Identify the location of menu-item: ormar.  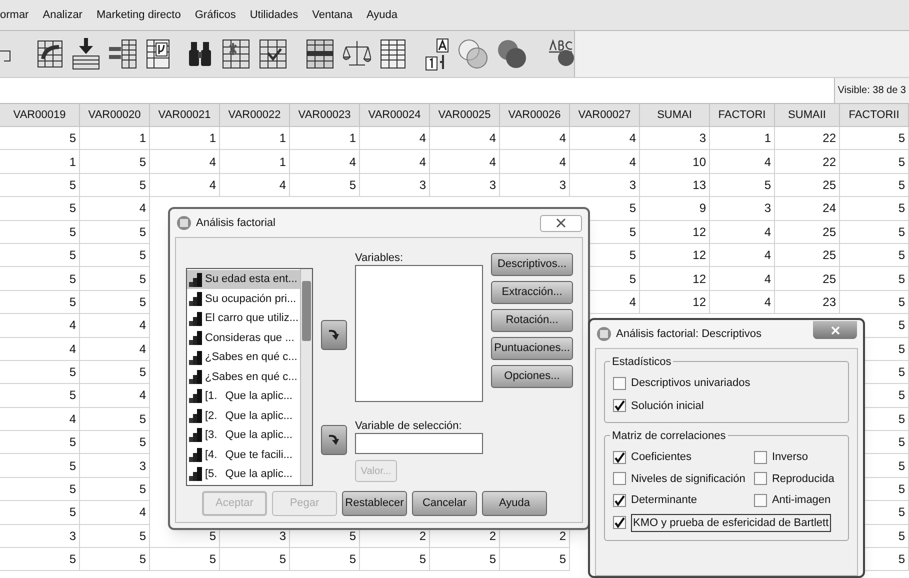
(14, 15).